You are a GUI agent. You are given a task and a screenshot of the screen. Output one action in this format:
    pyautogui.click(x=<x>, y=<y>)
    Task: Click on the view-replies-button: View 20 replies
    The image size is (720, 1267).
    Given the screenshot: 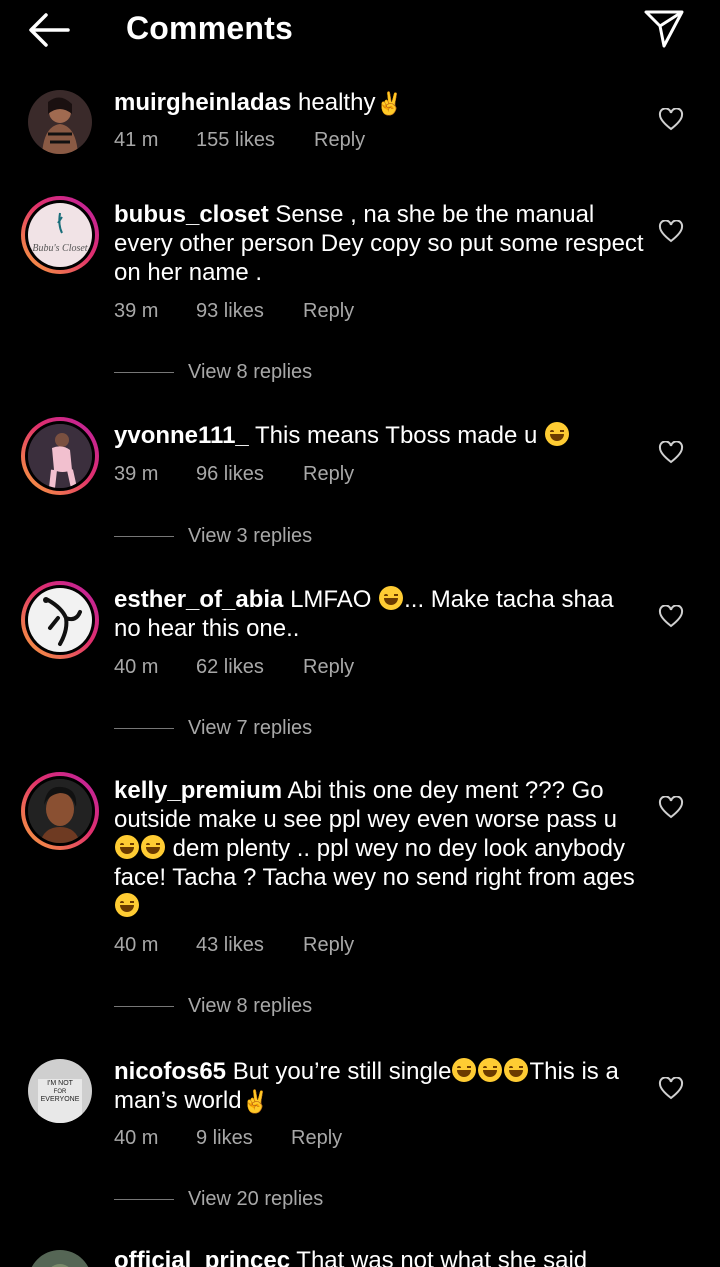 What is the action you would take?
    pyautogui.click(x=218, y=1199)
    